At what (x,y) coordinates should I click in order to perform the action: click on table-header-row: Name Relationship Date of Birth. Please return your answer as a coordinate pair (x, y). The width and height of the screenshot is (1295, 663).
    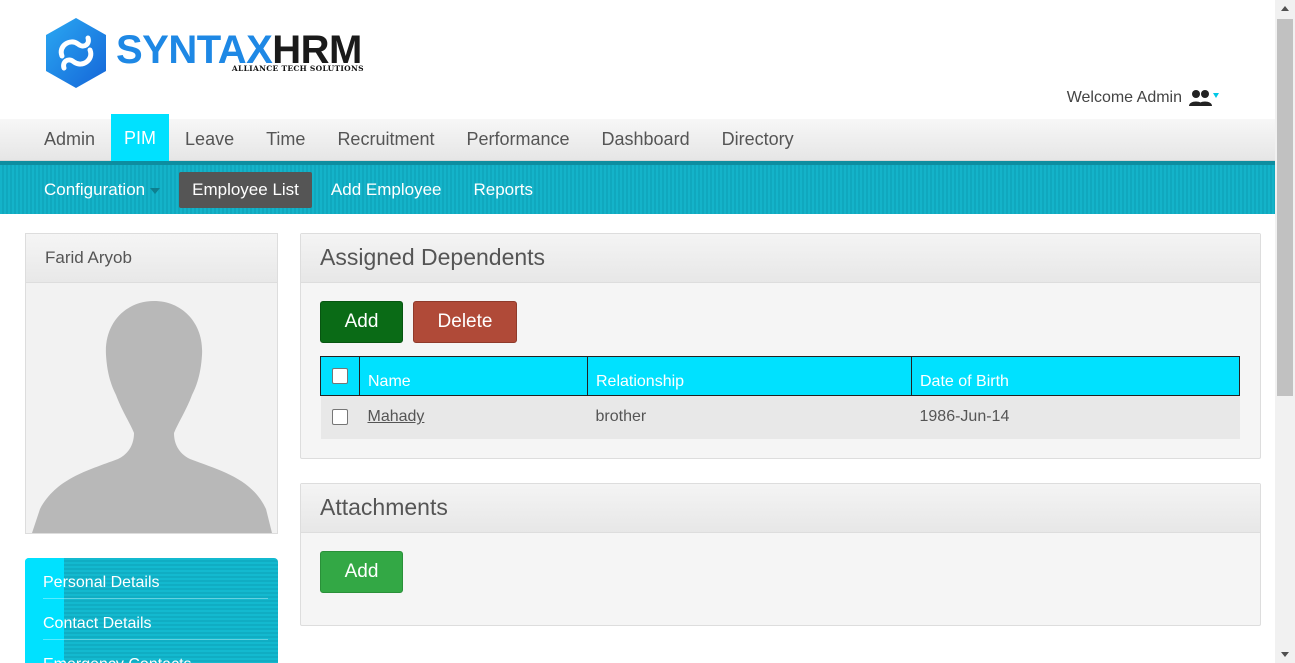
    Looking at the image, I should click on (780, 376).